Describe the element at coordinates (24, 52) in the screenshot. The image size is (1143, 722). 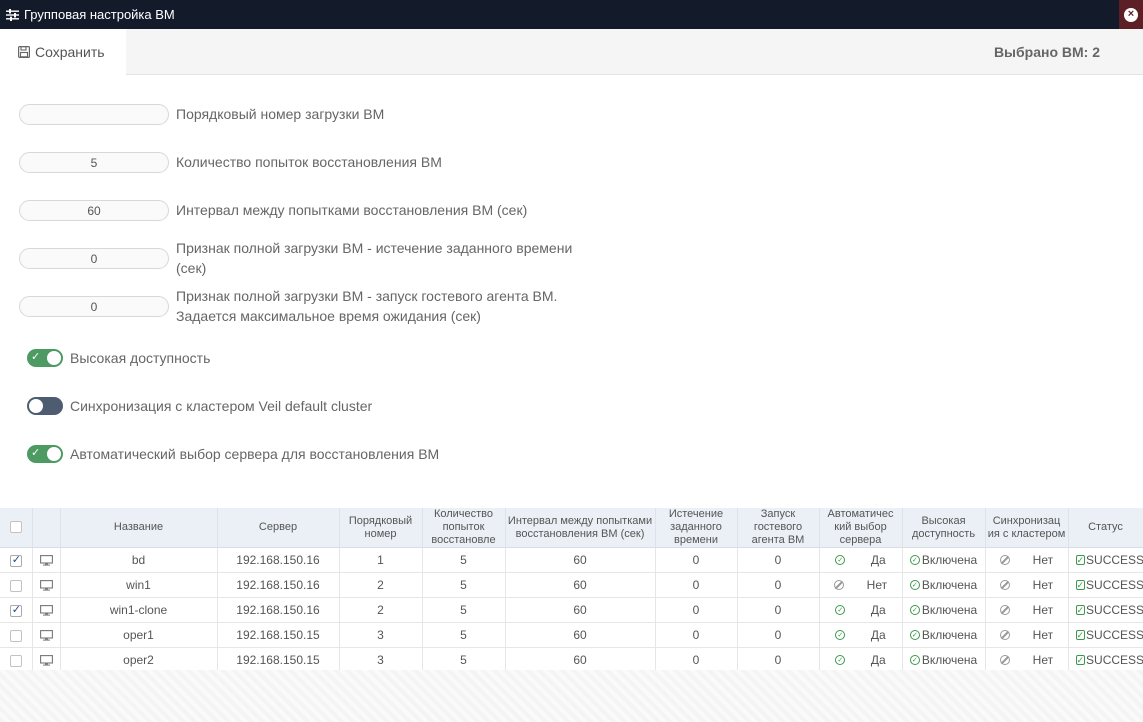
I see `floppy-disk-icon` at that location.